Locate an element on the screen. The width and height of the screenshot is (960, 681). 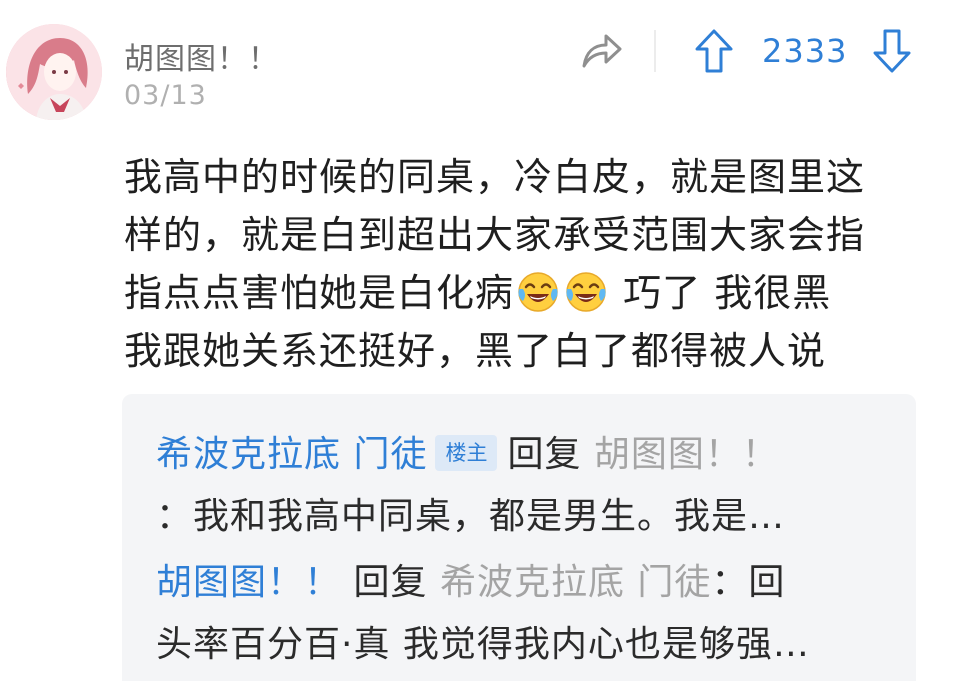
reply-target: 胡图图！！ is located at coordinates (686, 454).